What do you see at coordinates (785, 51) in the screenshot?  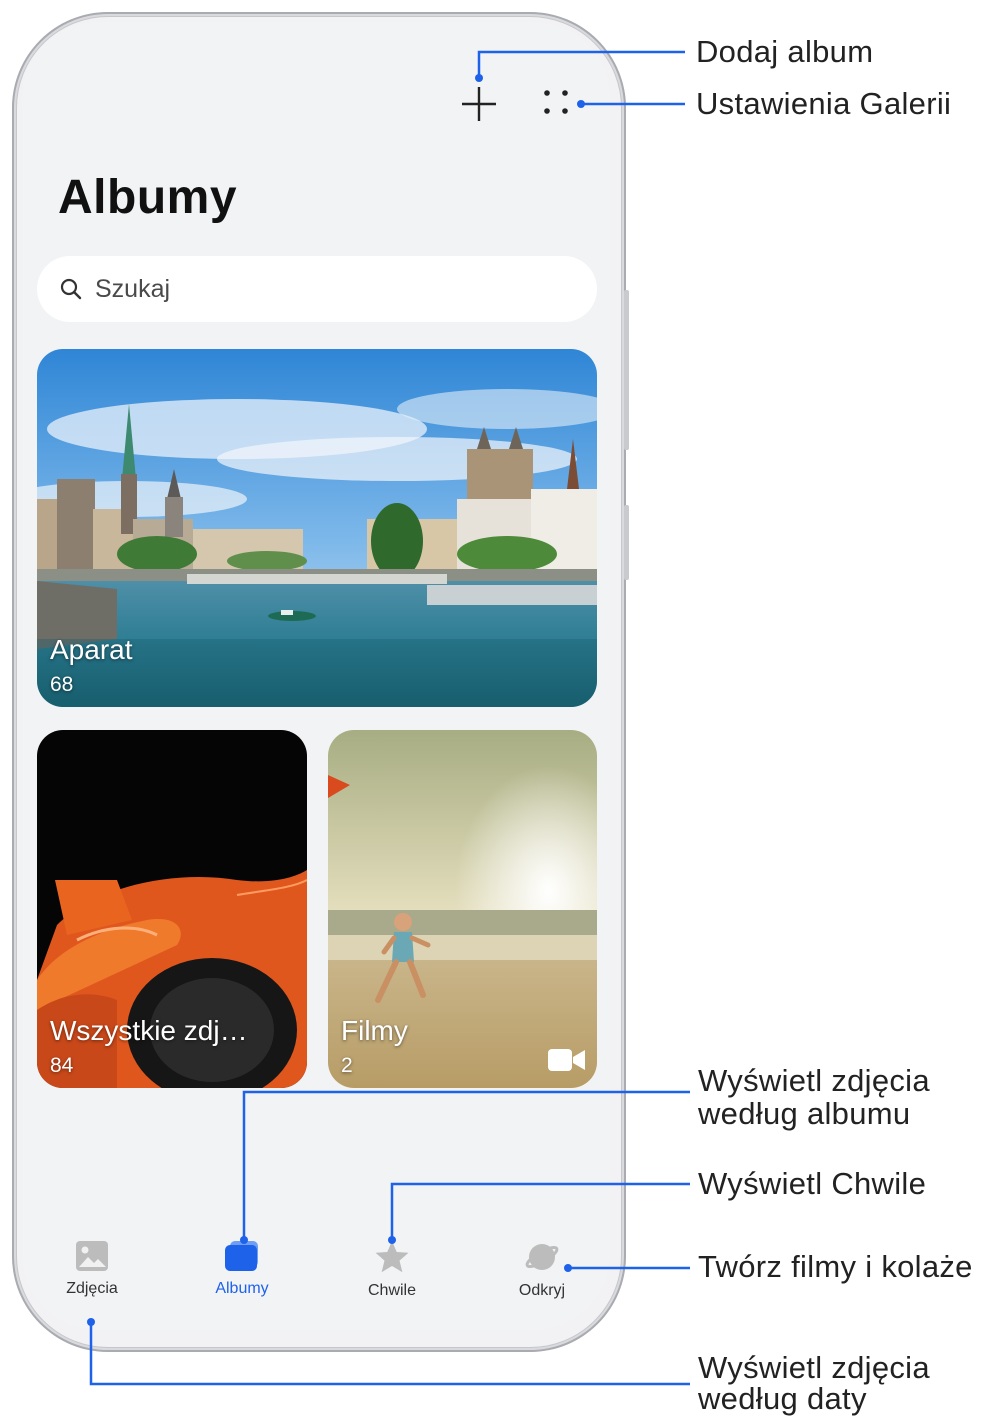 I see `callout-add-album: Dodaj album` at bounding box center [785, 51].